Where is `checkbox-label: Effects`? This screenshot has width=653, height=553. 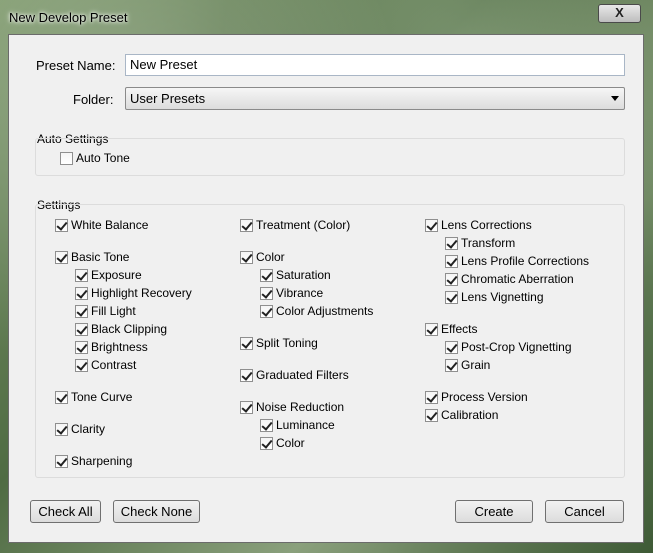 checkbox-label: Effects is located at coordinates (459, 329).